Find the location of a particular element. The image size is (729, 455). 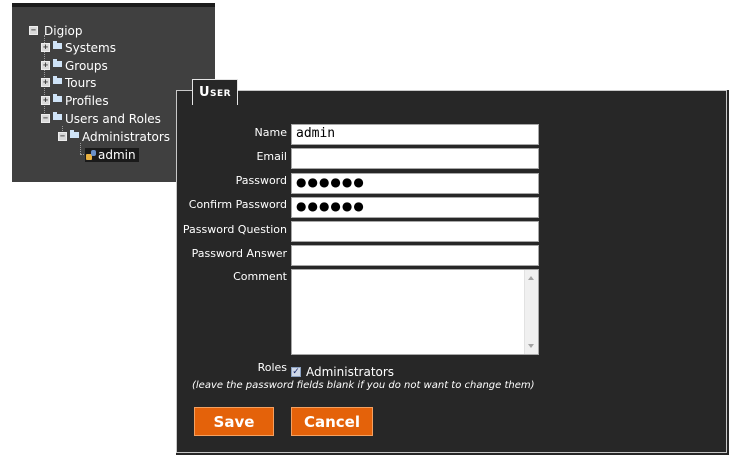

tree-node-profiles: + Profiles is located at coordinates (75, 100).